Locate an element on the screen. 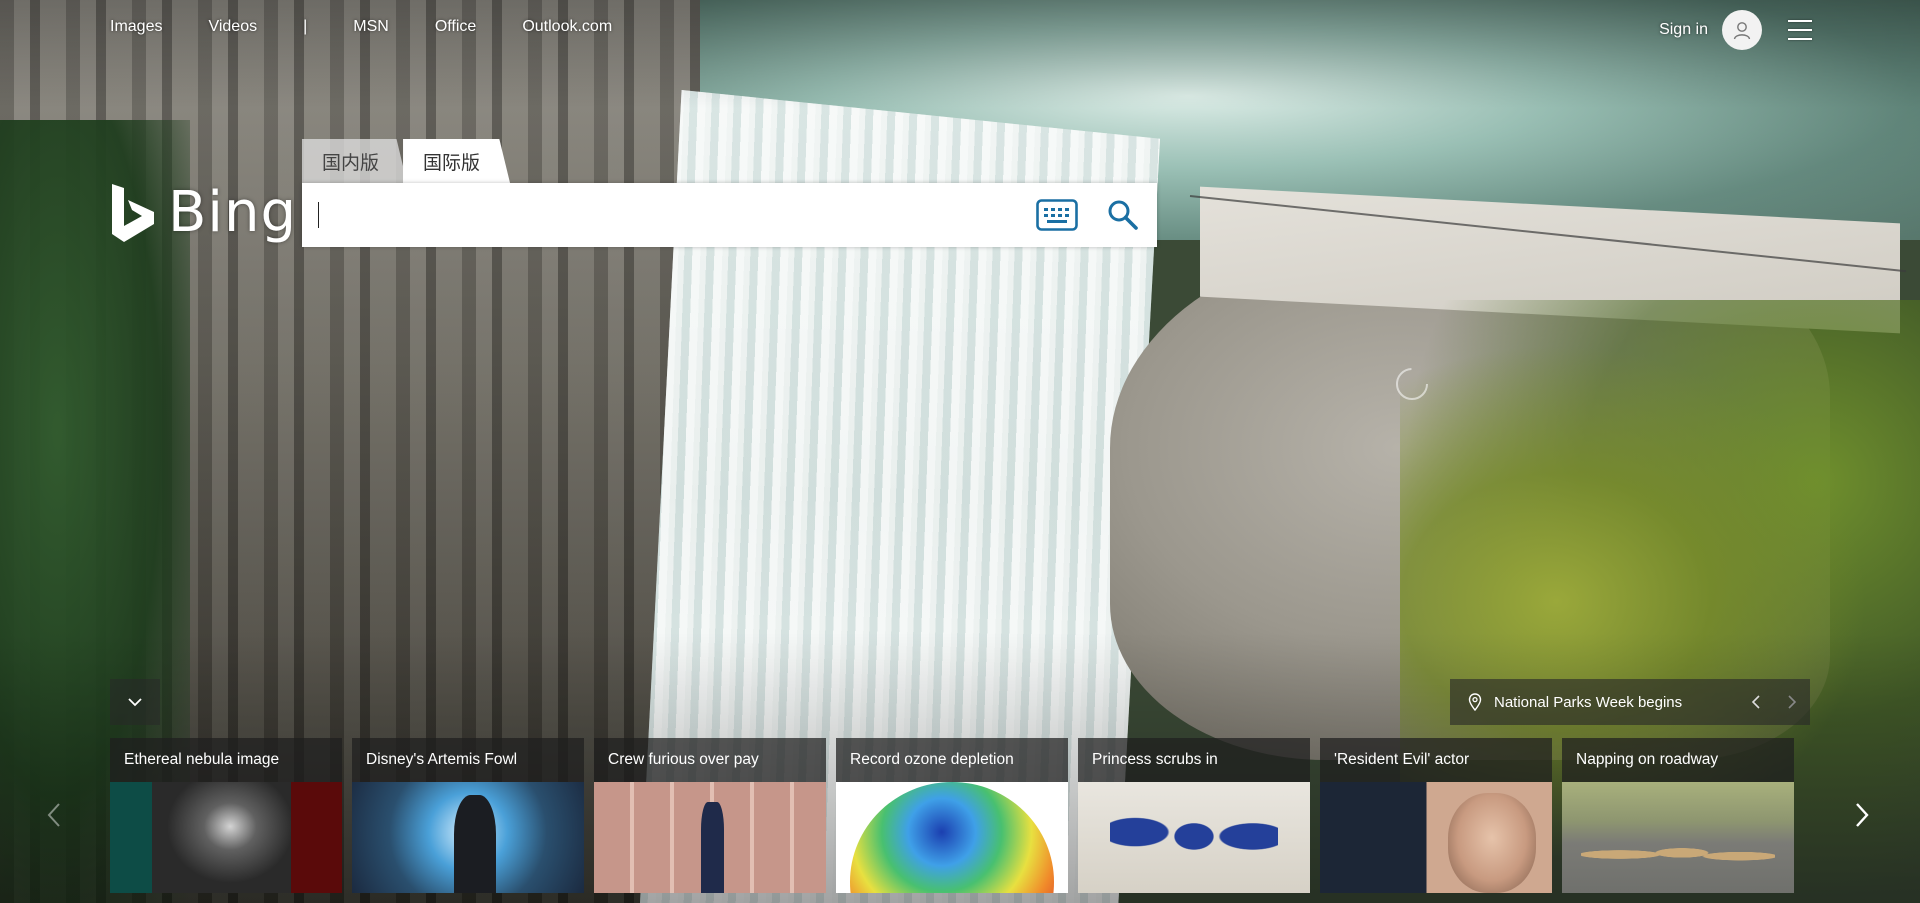 The height and width of the screenshot is (903, 1920). news-card-title: Crew furious over pay is located at coordinates (710, 760).